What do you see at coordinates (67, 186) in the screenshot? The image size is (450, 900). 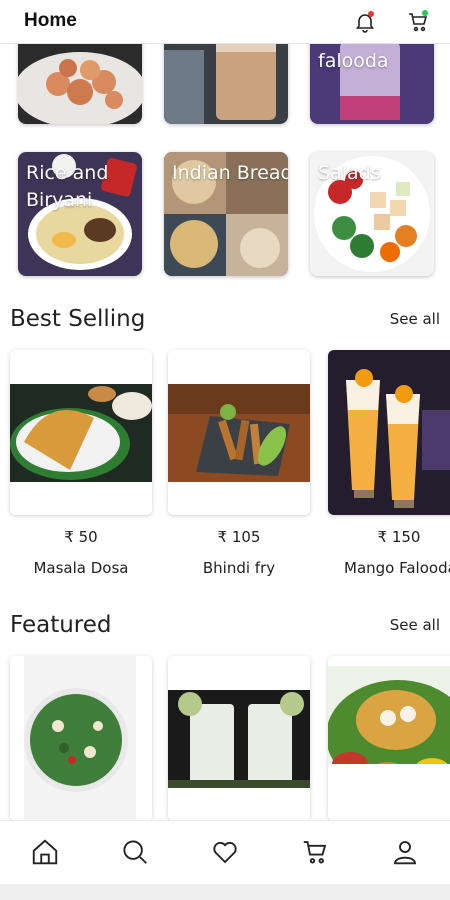 I see `category-label: Rice and Biryani` at bounding box center [67, 186].